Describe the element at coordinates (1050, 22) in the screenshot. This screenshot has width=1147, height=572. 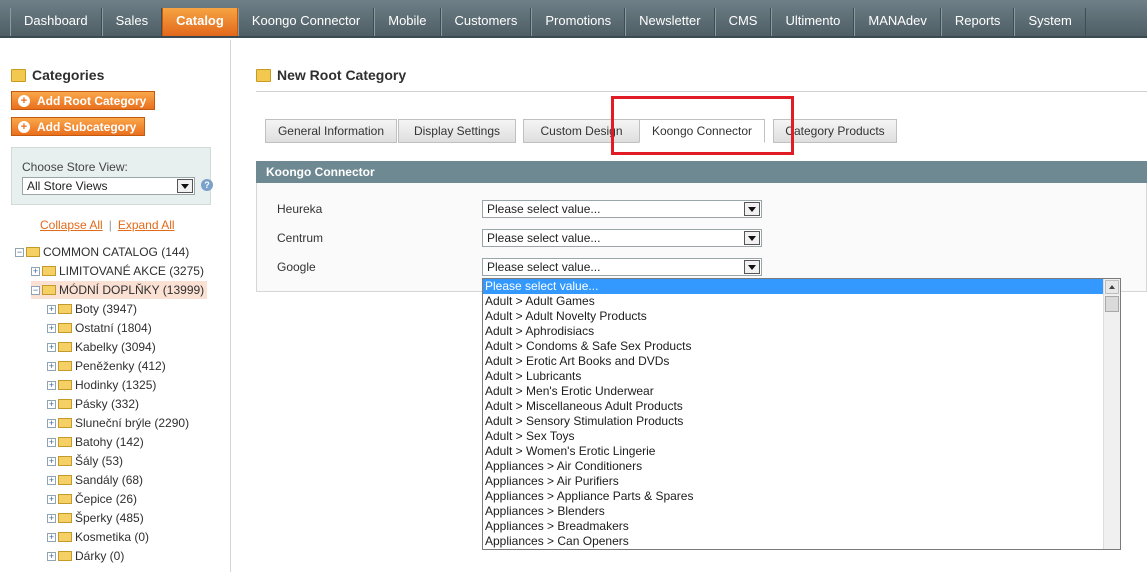
I see `nav-system: System` at that location.